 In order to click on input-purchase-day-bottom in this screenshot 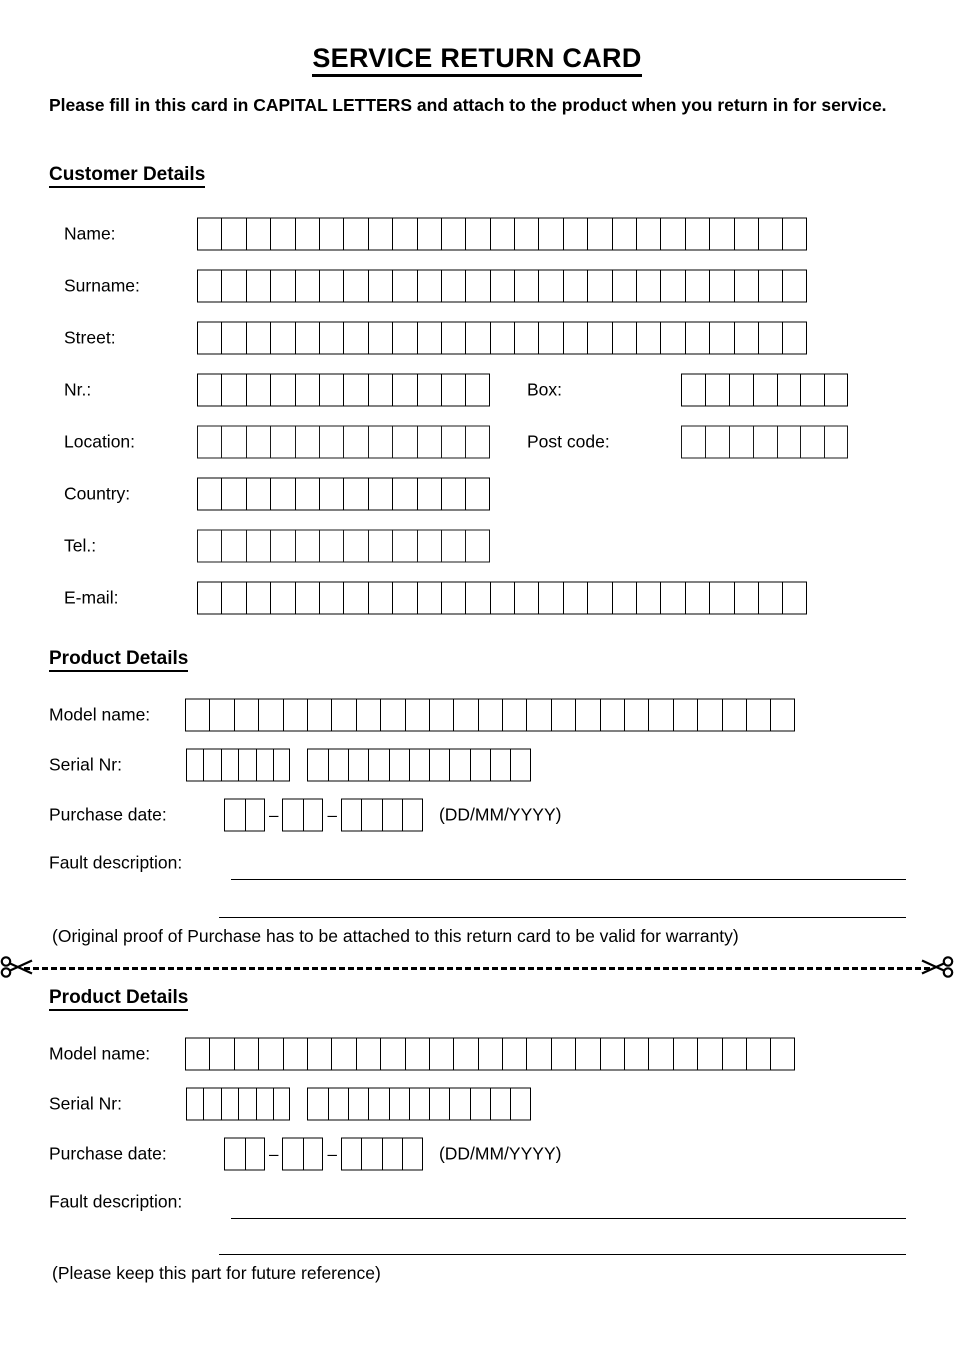, I will do `click(244, 1154)`.